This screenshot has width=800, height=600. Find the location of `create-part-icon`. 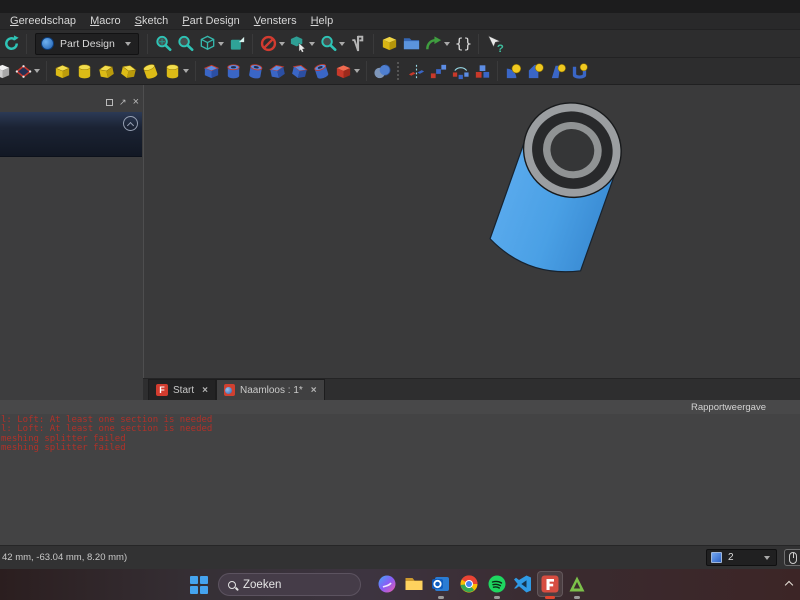

create-part-icon is located at coordinates (389, 44).